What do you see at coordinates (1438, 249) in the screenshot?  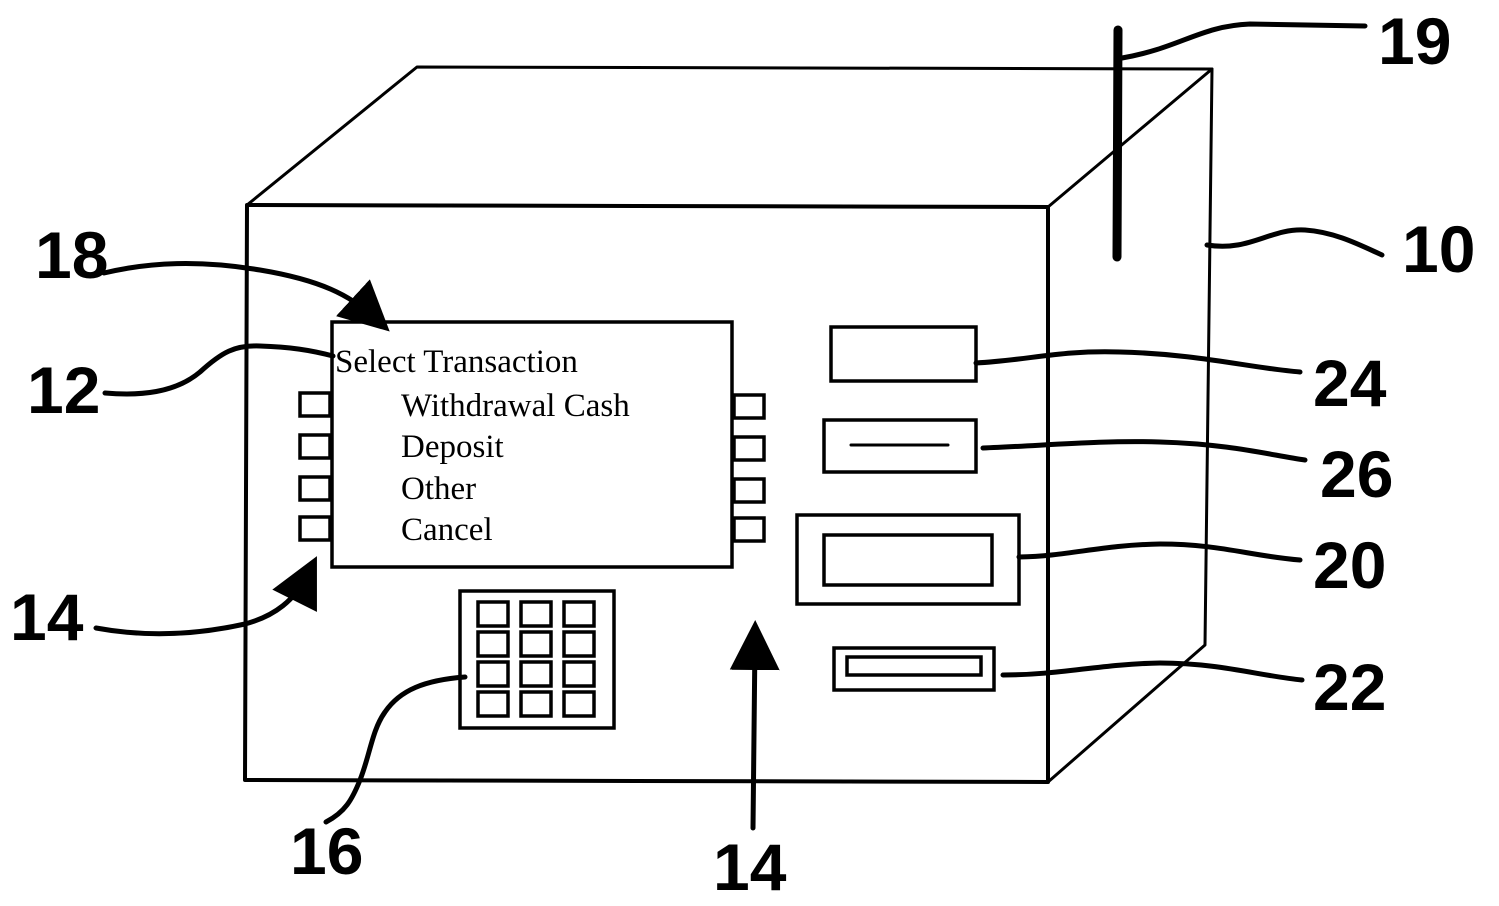 I see `ref-10: 10` at bounding box center [1438, 249].